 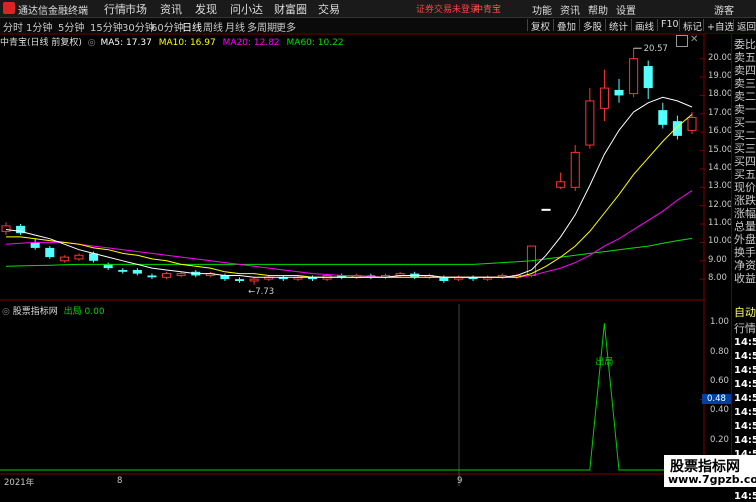 I want to click on tab-5min: 5分钟, so click(x=71, y=26).